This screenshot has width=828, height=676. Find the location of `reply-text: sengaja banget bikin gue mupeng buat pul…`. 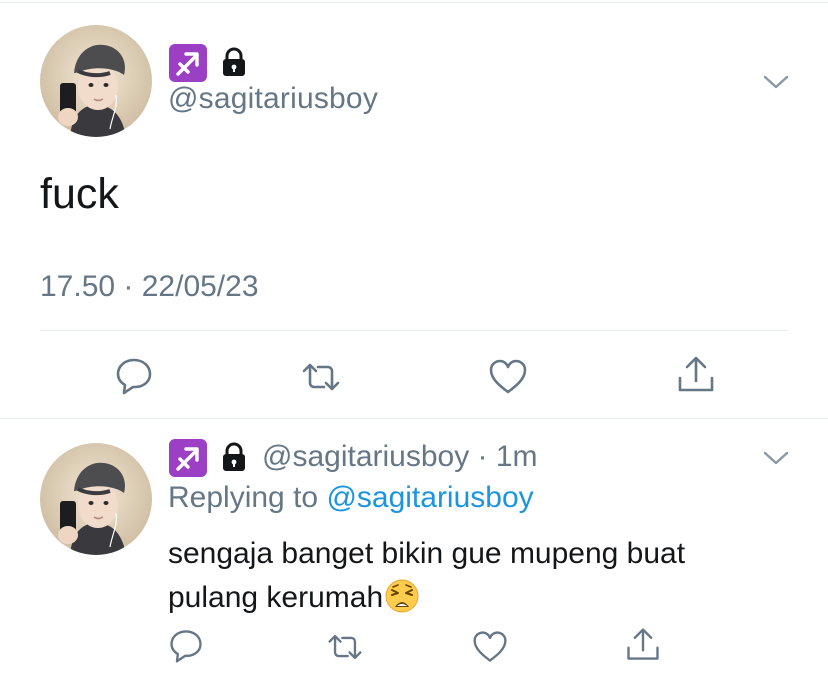

reply-text: sengaja banget bikin gue mupeng buat pul… is located at coordinates (427, 575).